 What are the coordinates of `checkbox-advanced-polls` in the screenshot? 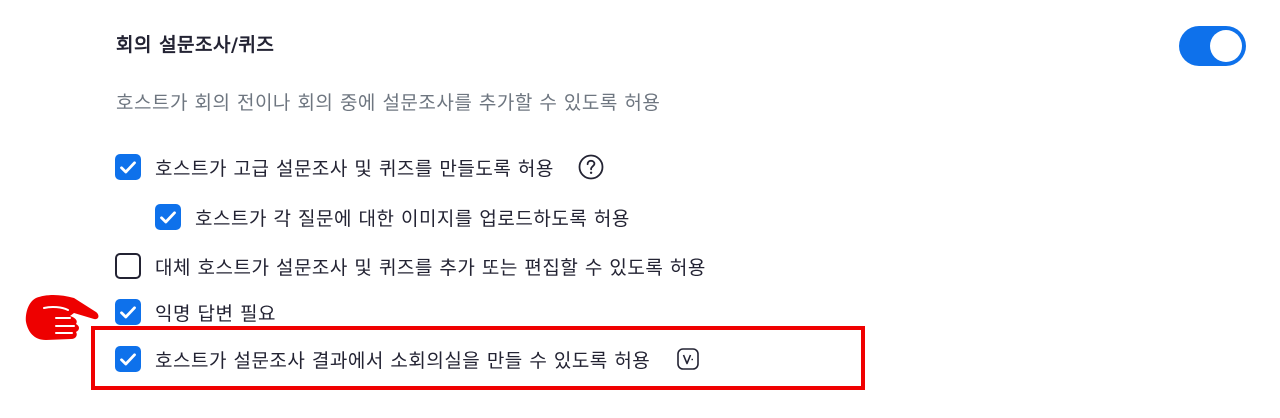 It's located at (128, 167).